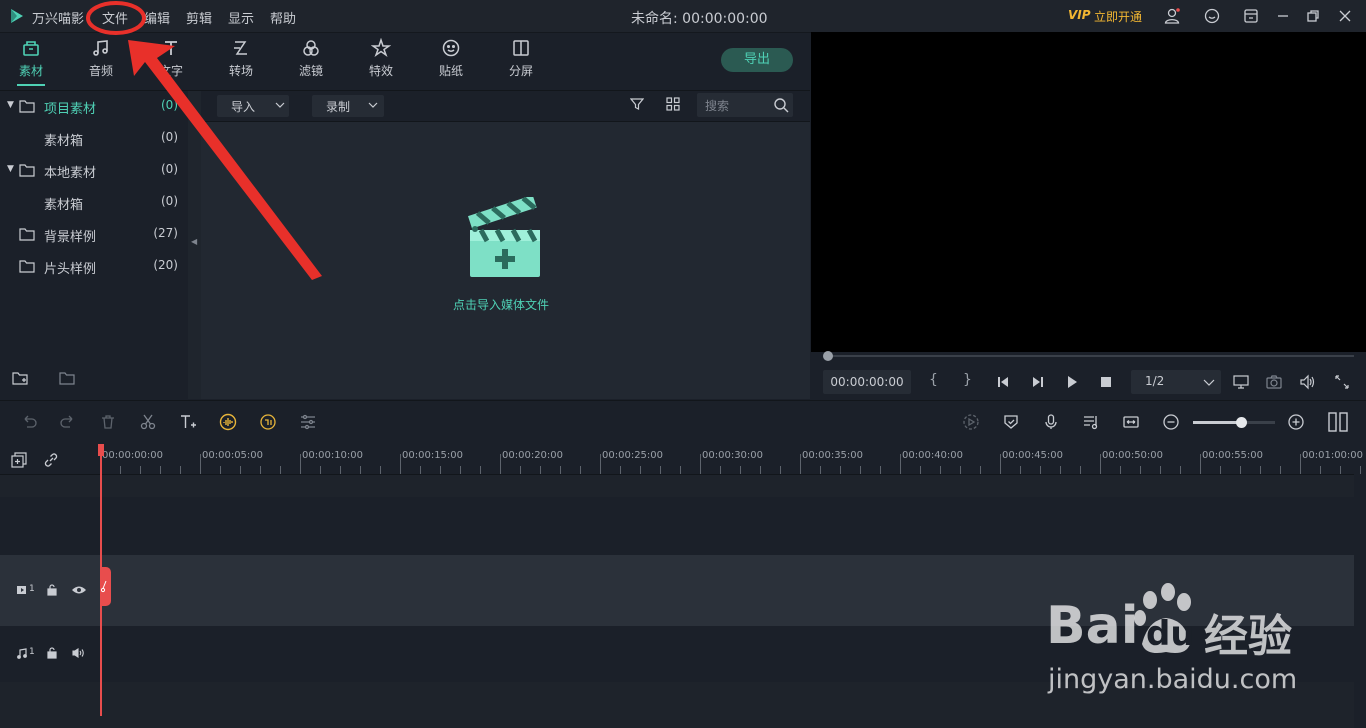 The image size is (1366, 728). I want to click on quality-select: 1/2, so click(1176, 382).